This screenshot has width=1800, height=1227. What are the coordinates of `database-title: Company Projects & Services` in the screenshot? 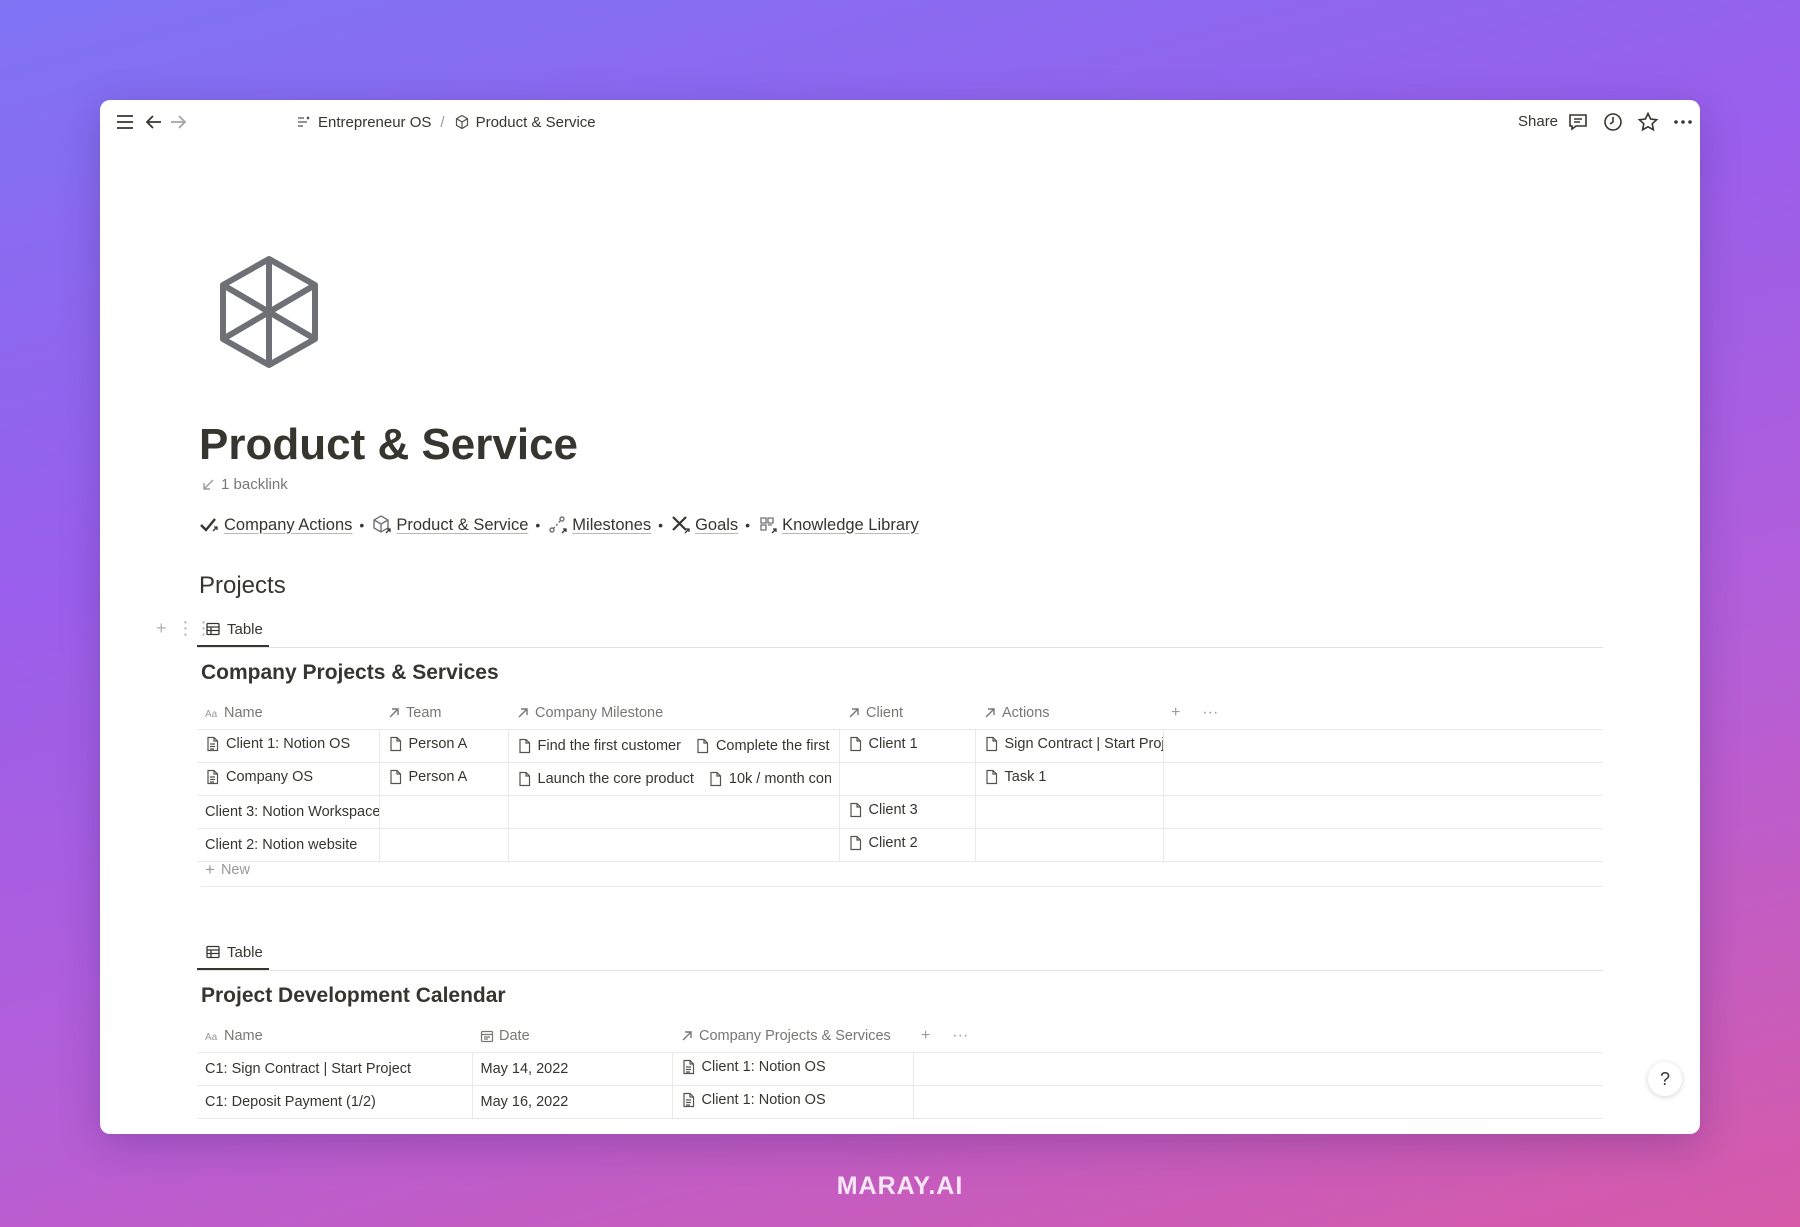 It's located at (350, 672).